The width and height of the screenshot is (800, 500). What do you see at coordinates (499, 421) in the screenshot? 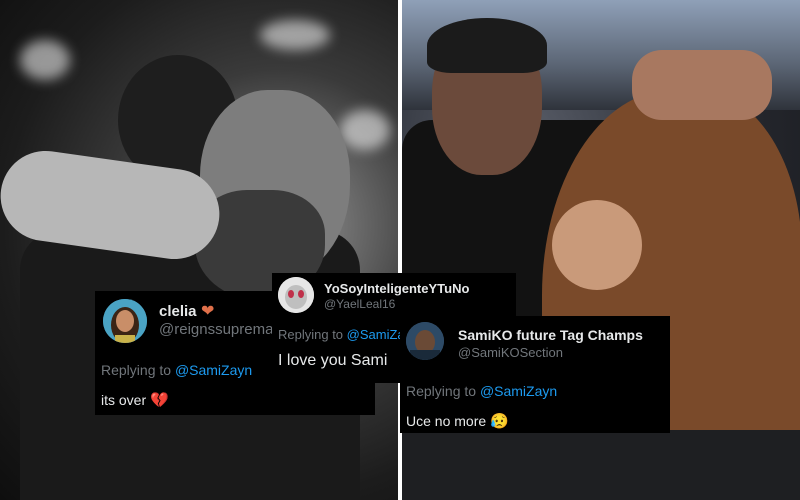
I see `sad-face-icon: 😥` at bounding box center [499, 421].